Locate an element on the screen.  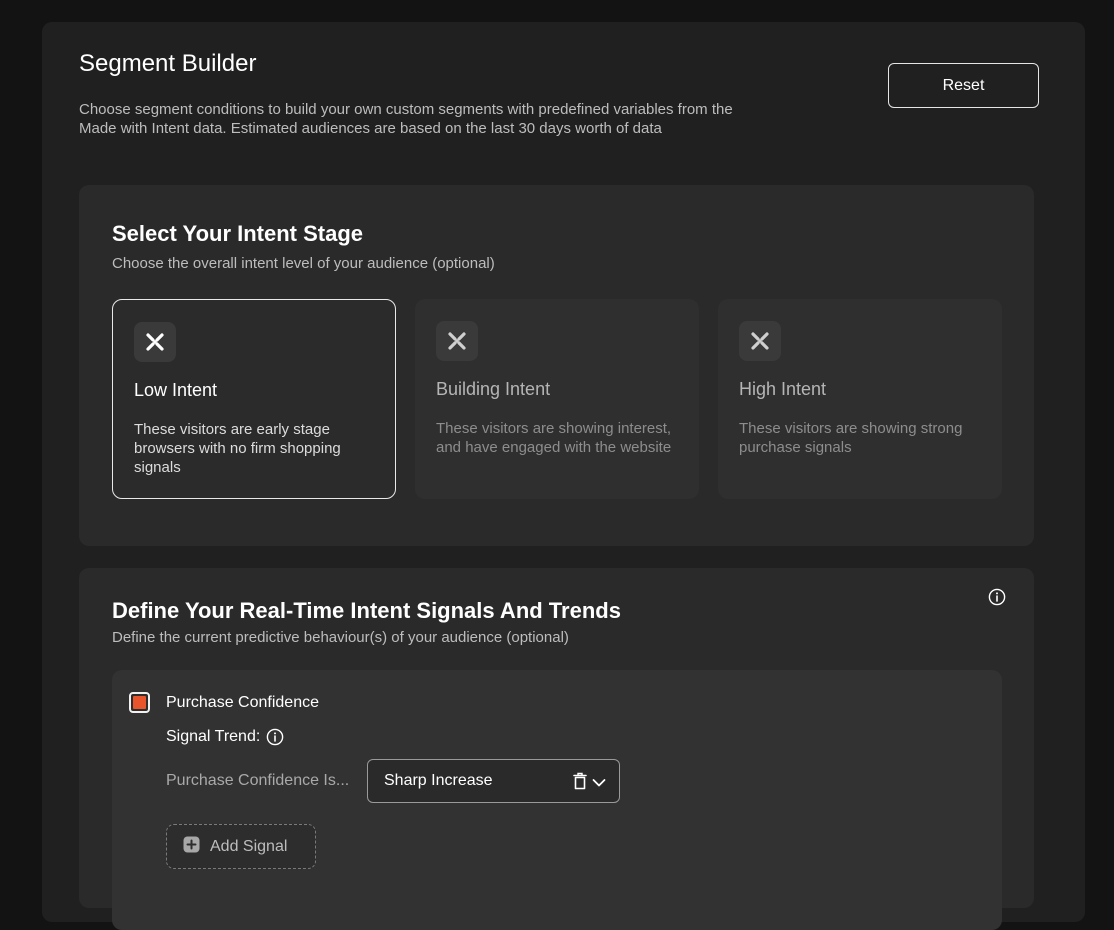
add-signal-label: Add Signal is located at coordinates (249, 846).